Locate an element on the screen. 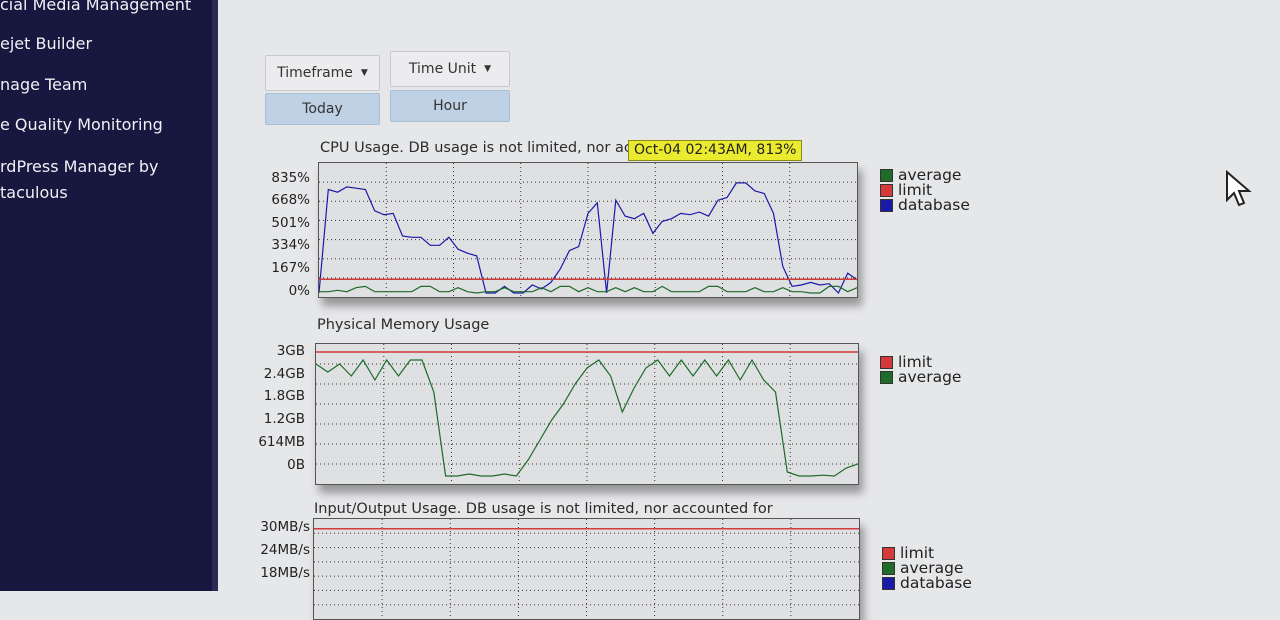 This screenshot has width=1280, height=620. y-tick-label: 24MB/s is located at coordinates (285, 550).